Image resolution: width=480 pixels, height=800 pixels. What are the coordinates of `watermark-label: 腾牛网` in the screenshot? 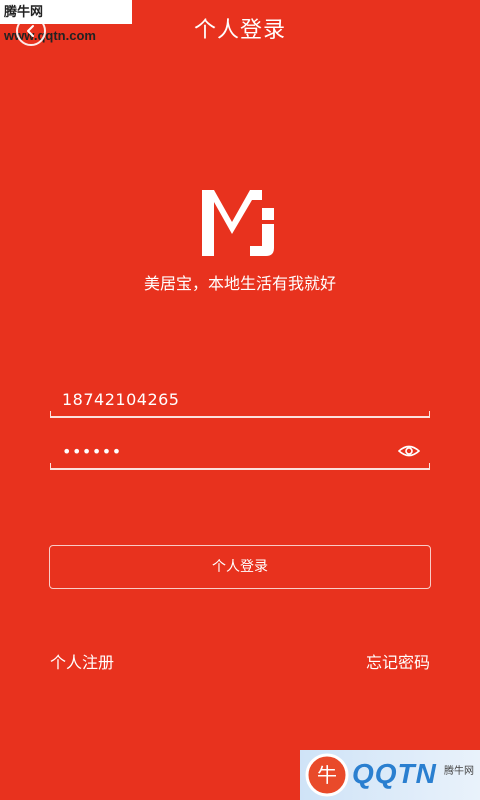 It's located at (459, 771).